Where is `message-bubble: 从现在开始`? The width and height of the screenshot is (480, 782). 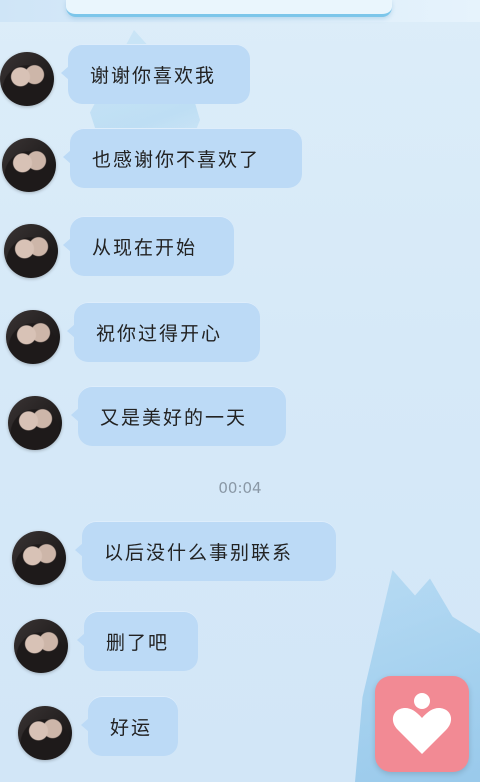 message-bubble: 从现在开始 is located at coordinates (148, 246).